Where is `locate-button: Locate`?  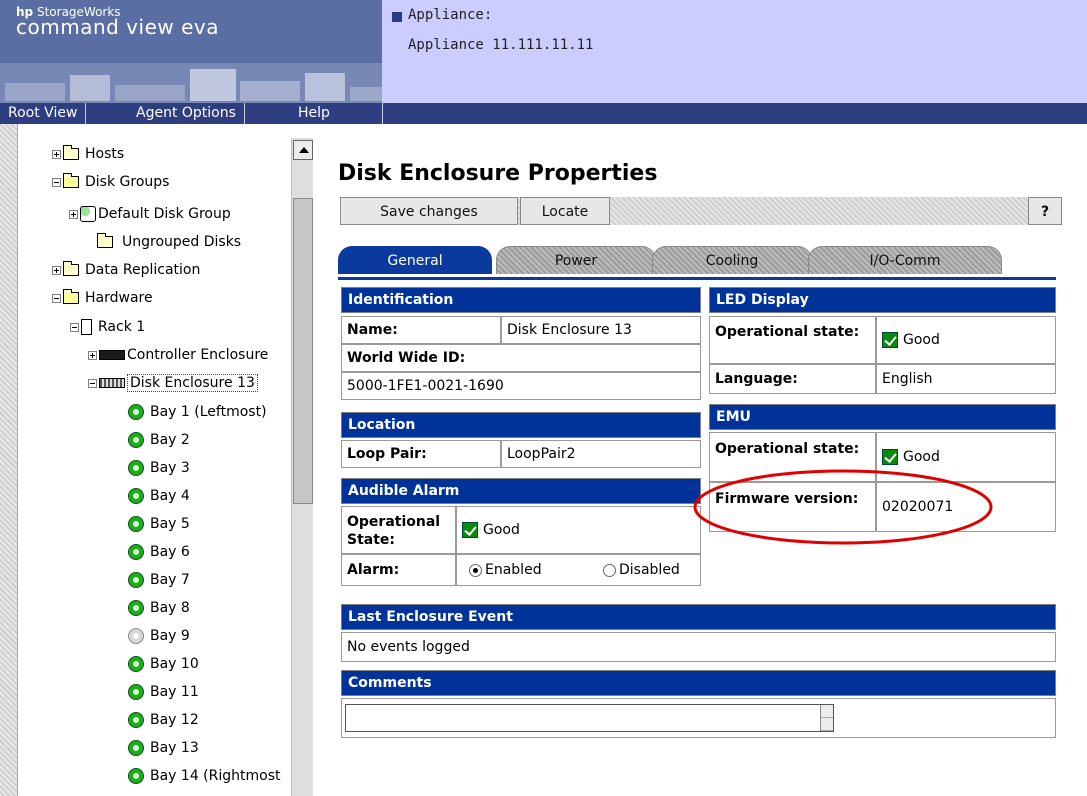 locate-button: Locate is located at coordinates (565, 211).